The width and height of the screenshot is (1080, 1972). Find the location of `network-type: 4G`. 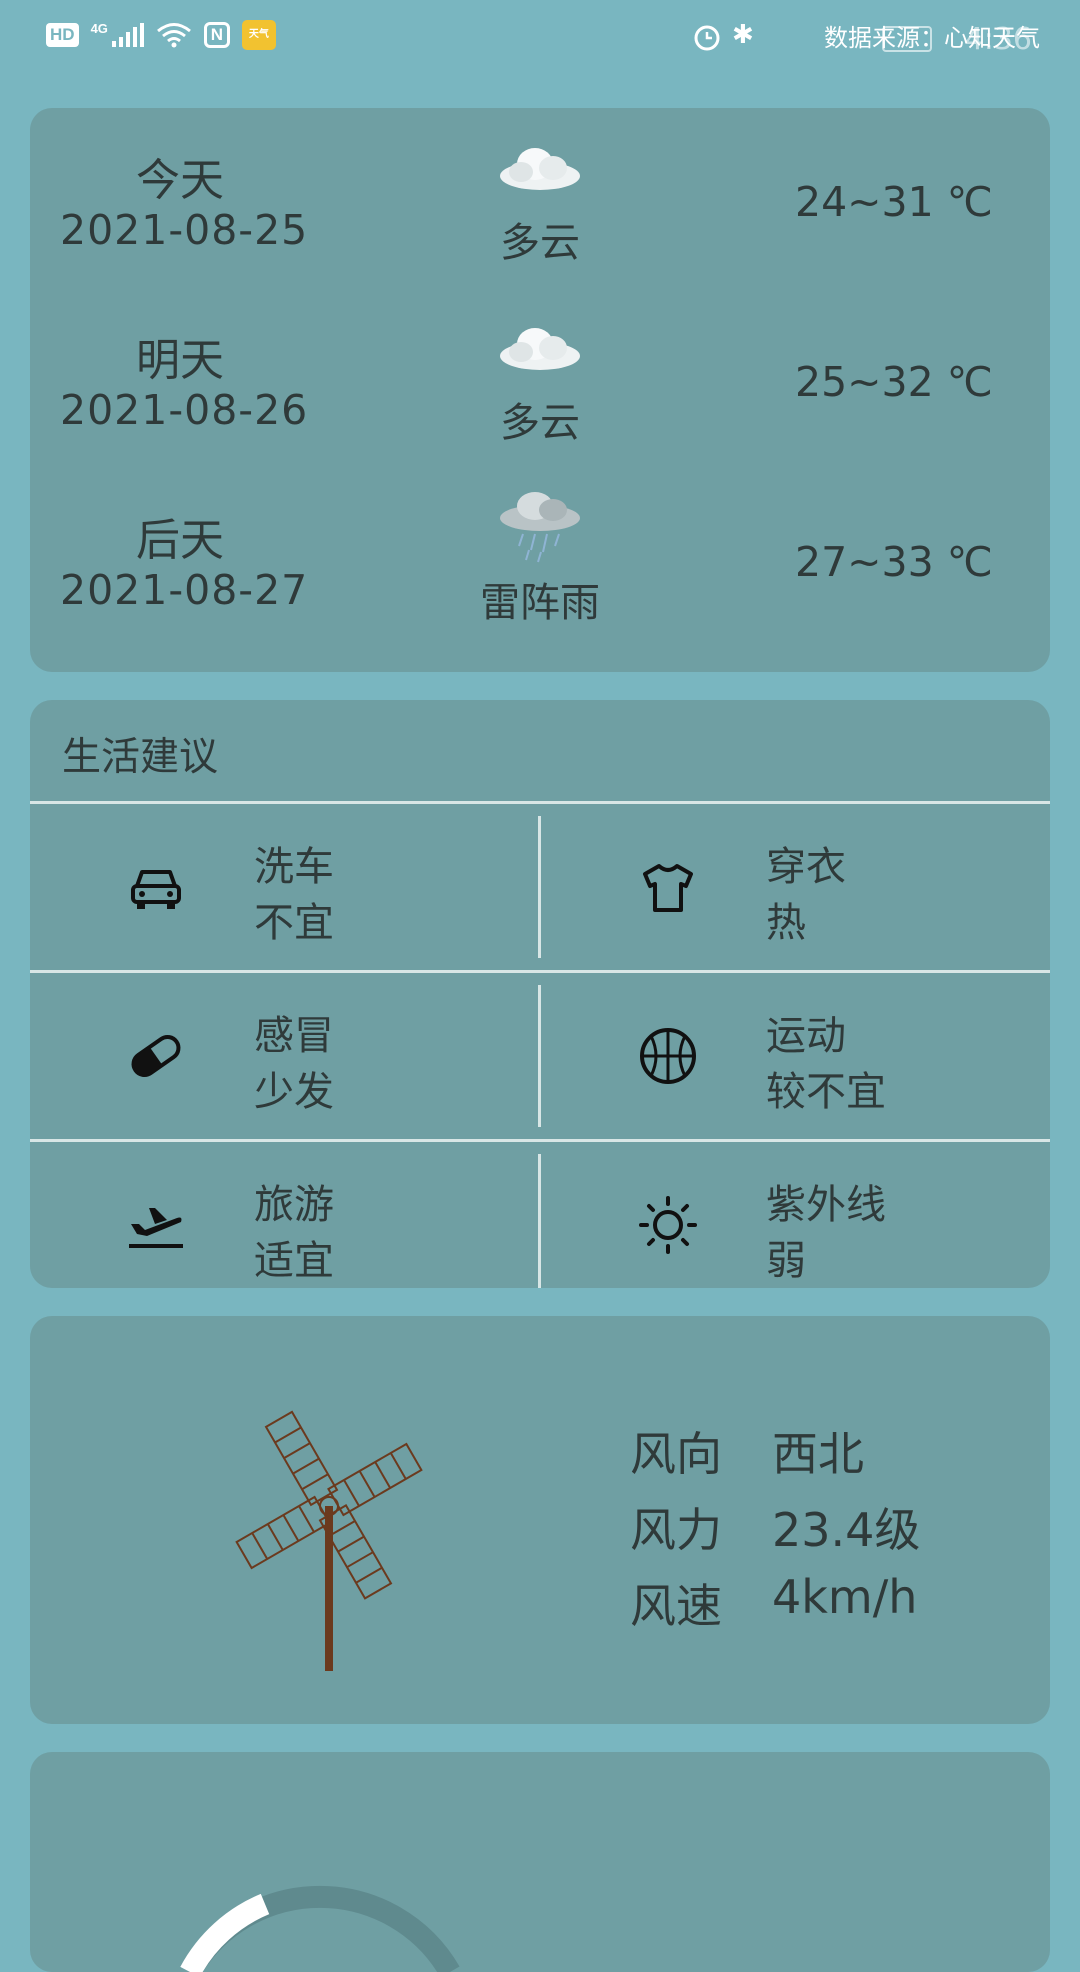

network-type: 4G is located at coordinates (99, 28).